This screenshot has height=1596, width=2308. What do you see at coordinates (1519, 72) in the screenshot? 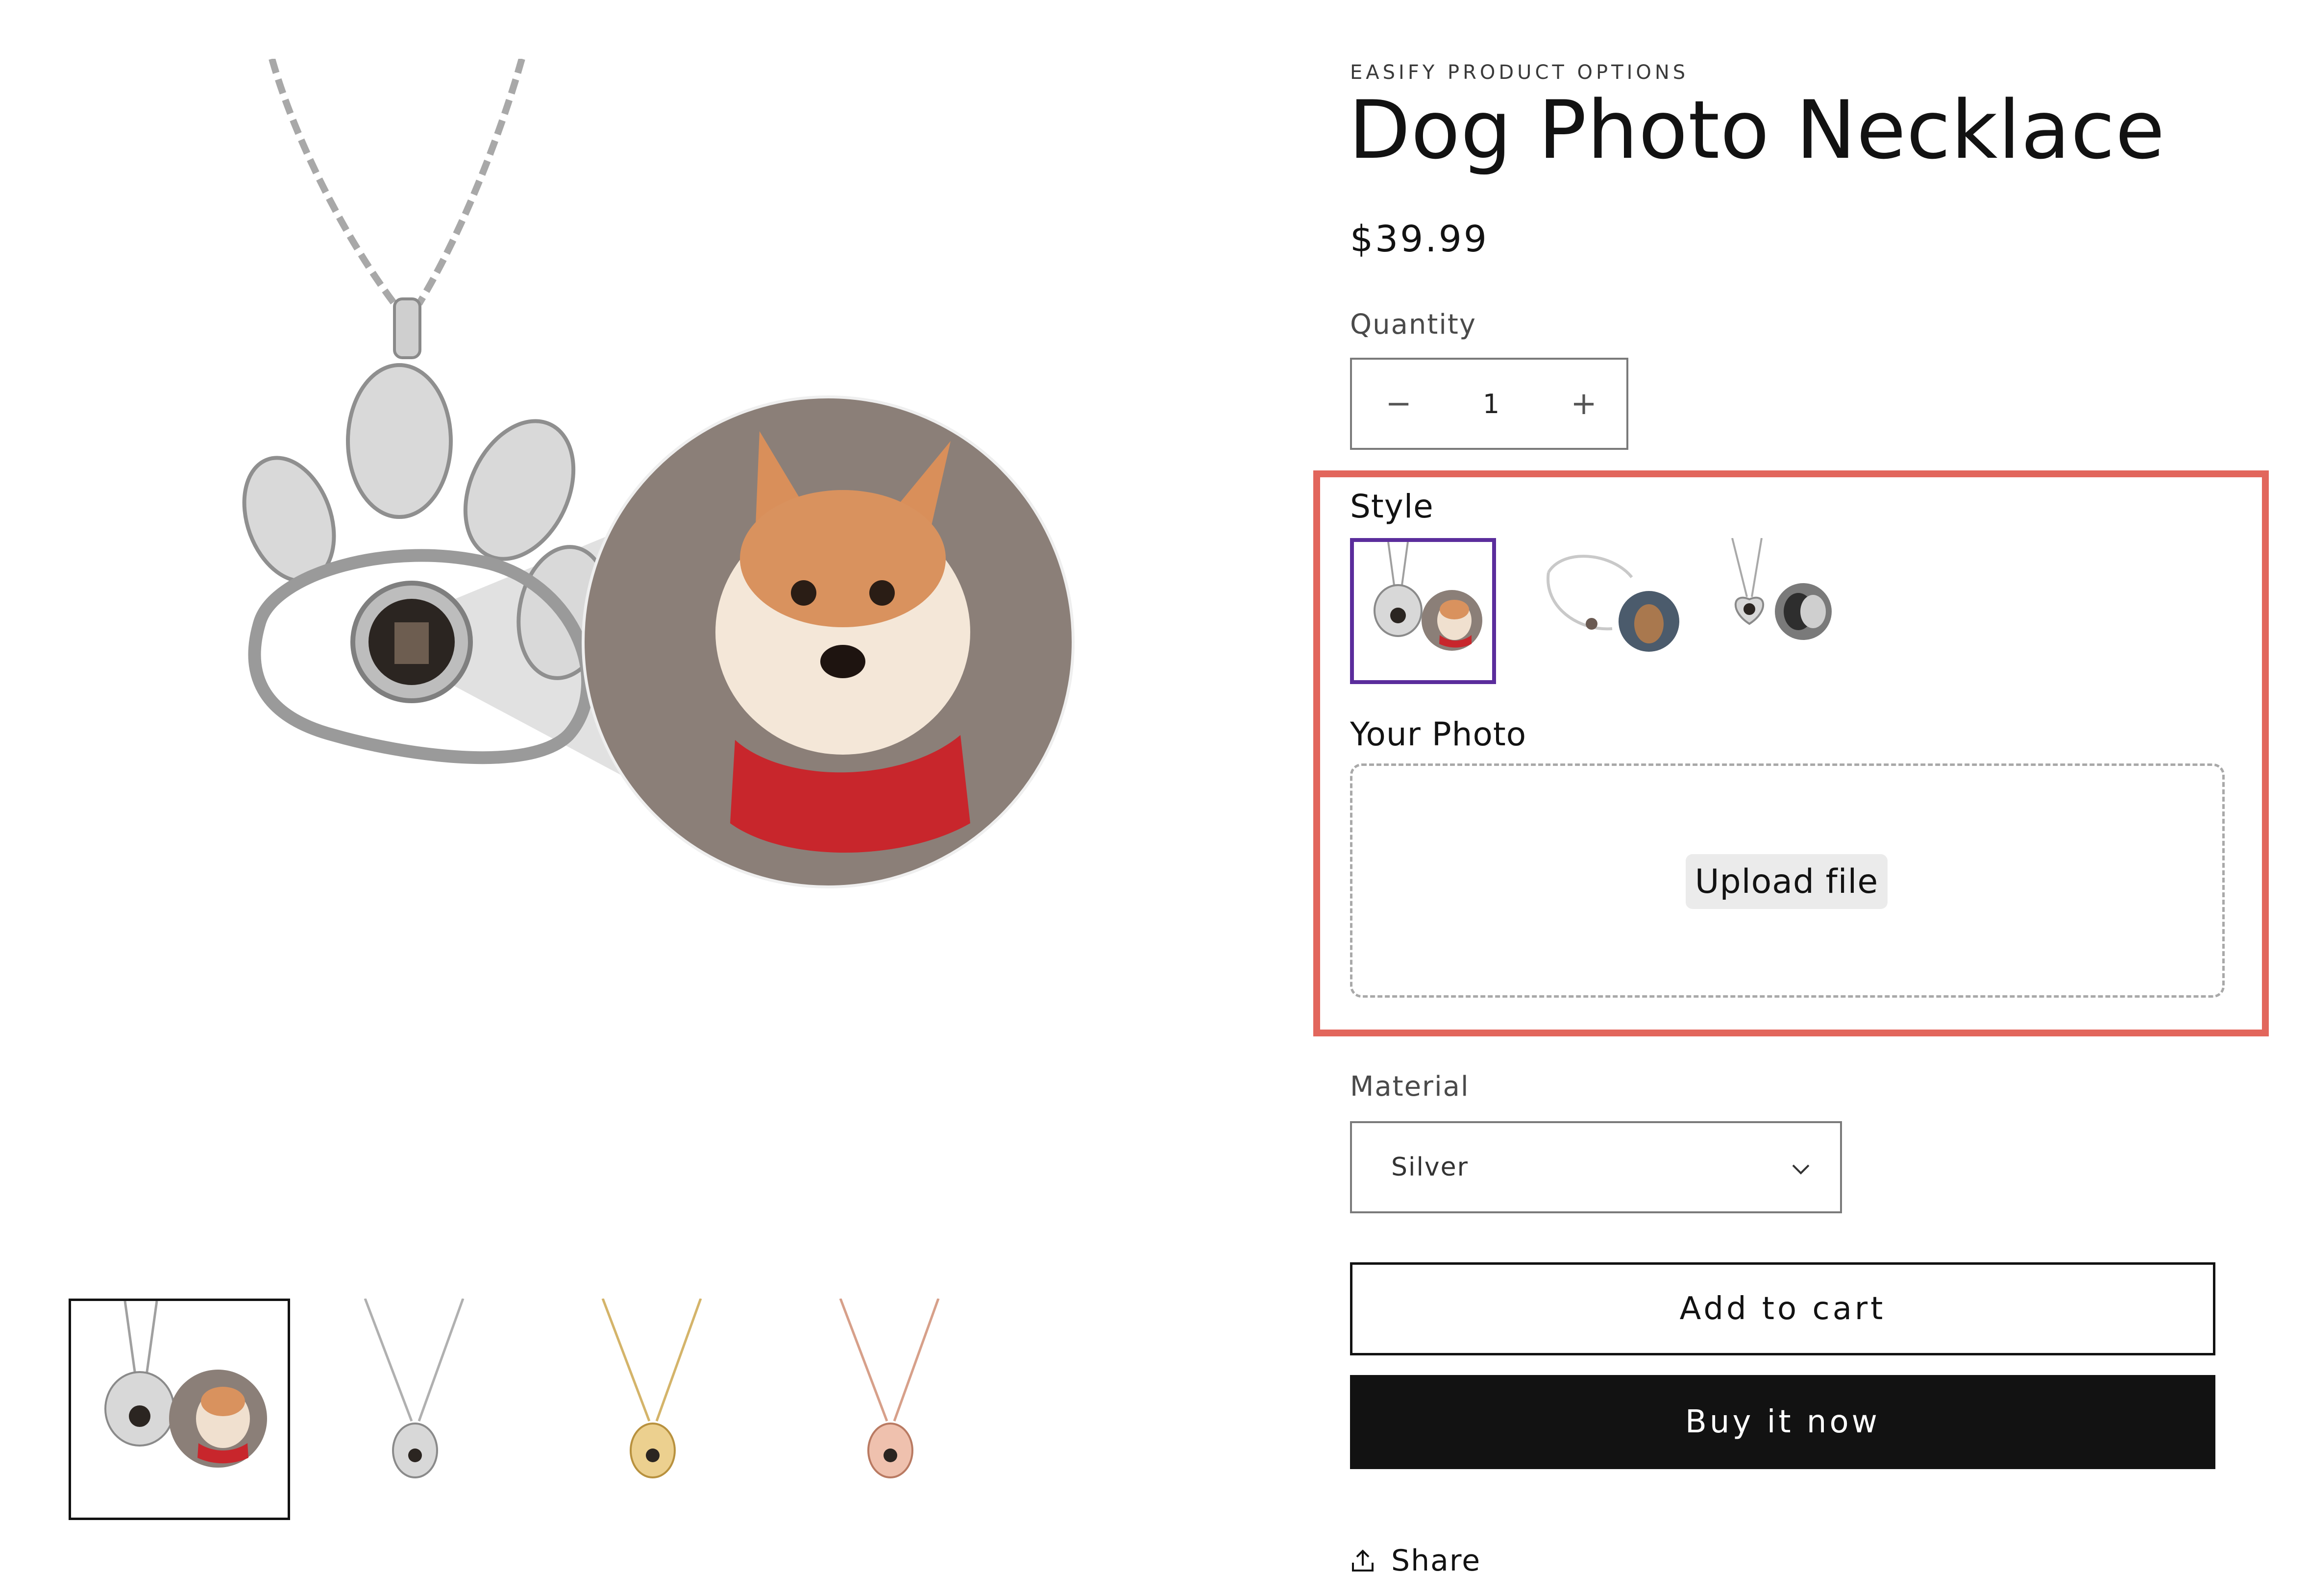
I see `product-vendor: EASIFY PRODUCT OPTIONS` at bounding box center [1519, 72].